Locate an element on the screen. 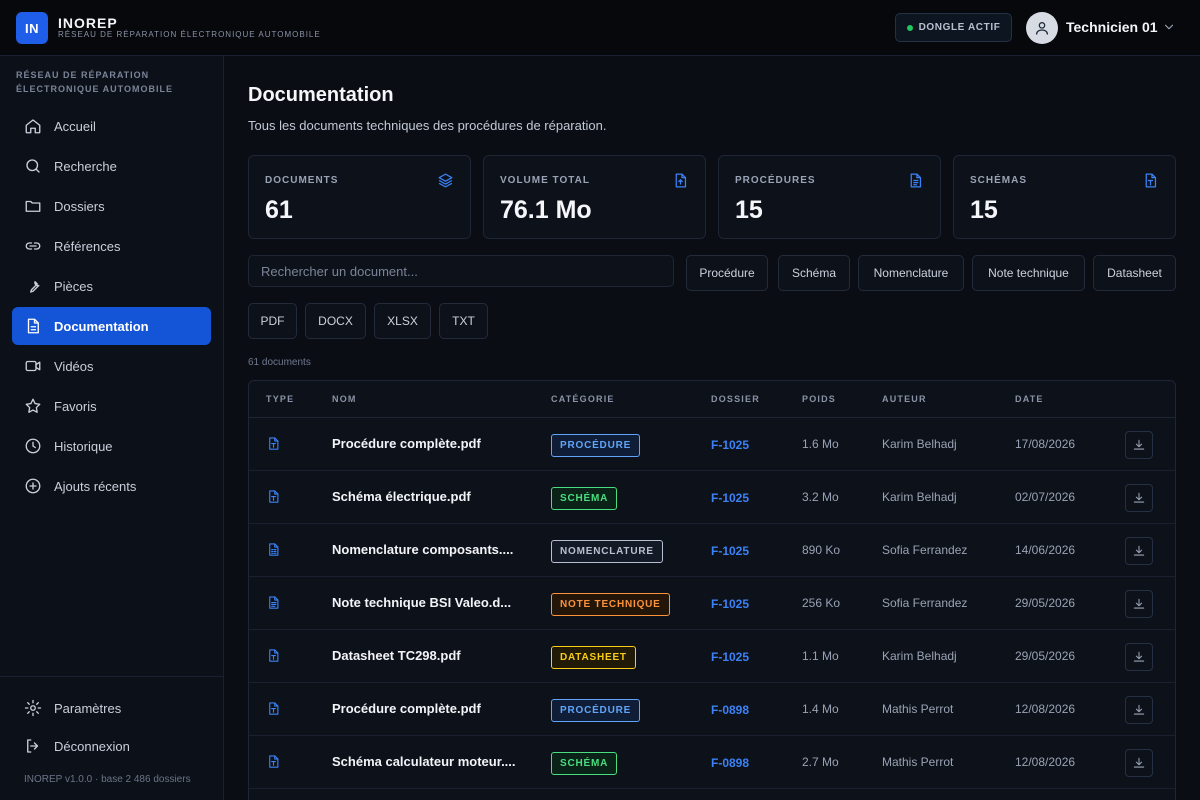 This screenshot has height=800, width=1200. sidebar-item-historique: Historique is located at coordinates (111, 446).